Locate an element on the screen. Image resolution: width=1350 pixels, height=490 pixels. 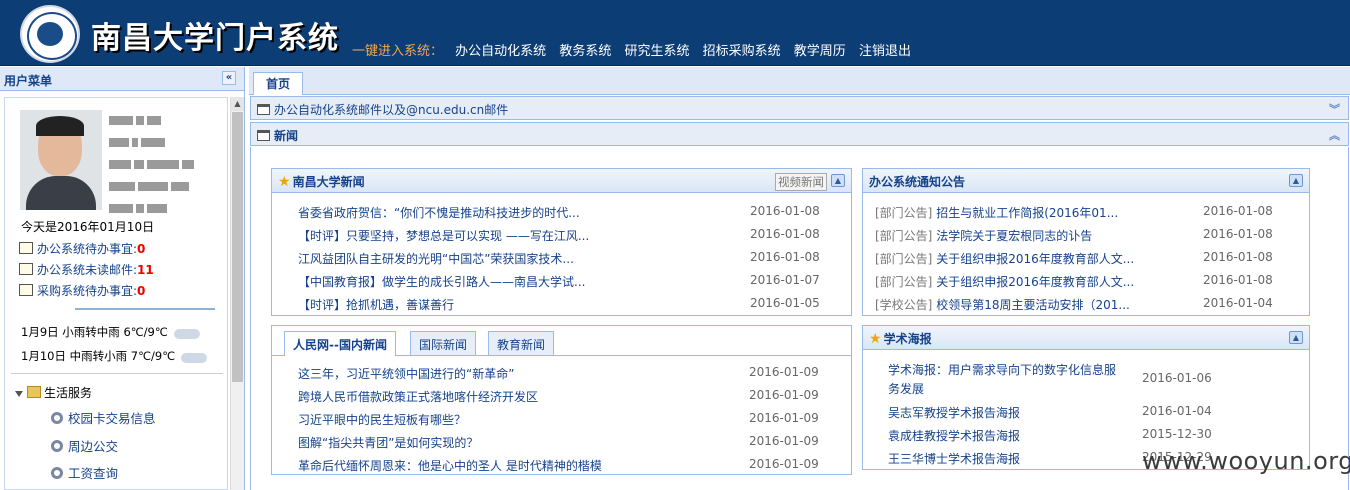
tree-item-campus-card: 校园卡交易信息 is located at coordinates (103, 417).